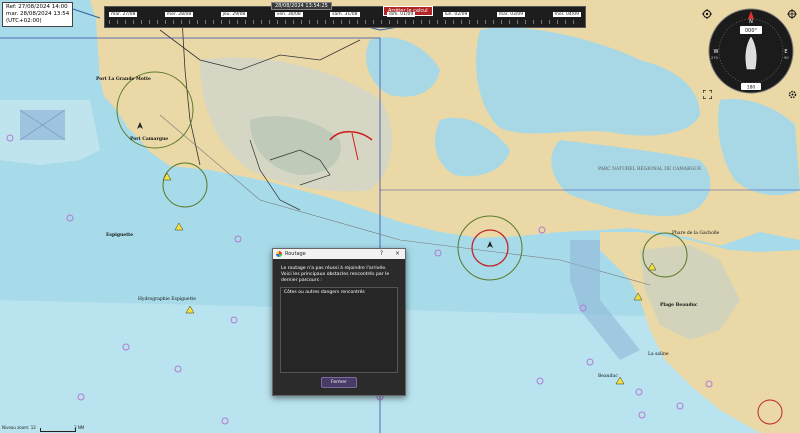 The width and height of the screenshot is (800, 433). What do you see at coordinates (401, 14) in the screenshot?
I see `timeline-day: dim. 01/09` at bounding box center [401, 14].